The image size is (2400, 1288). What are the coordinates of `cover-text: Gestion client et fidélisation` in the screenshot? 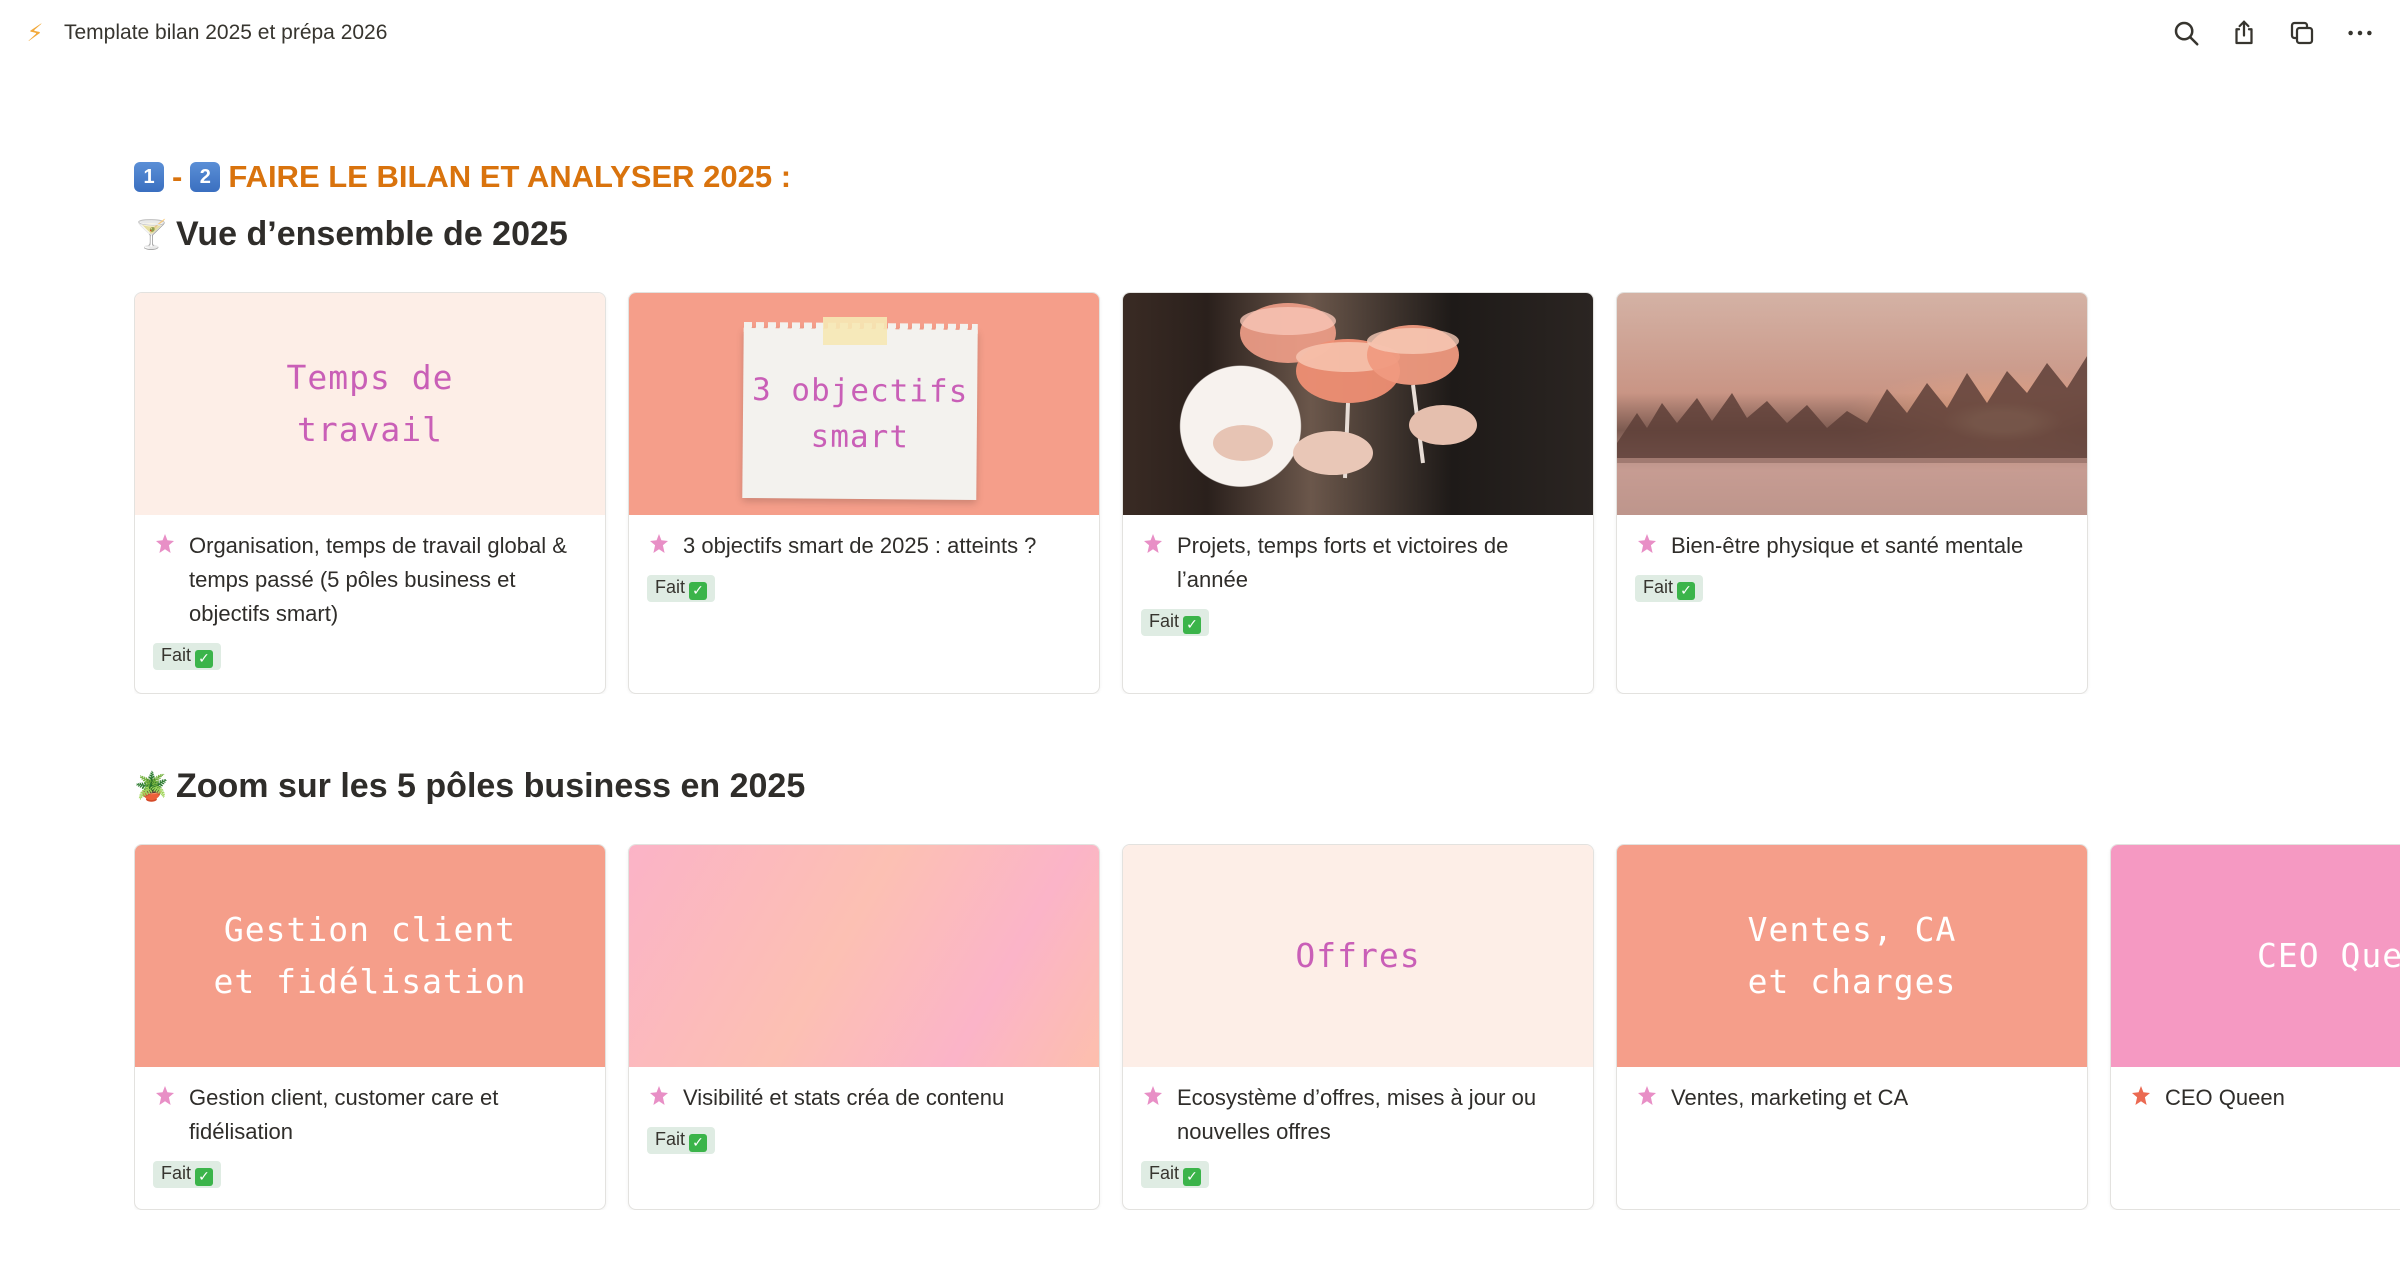 It's located at (370, 955).